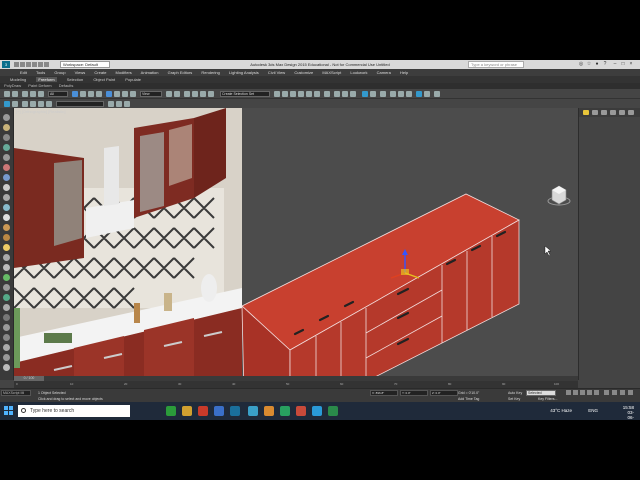 Image resolution: width=640 pixels, height=480 pixels. I want to click on text-icon, so click(6, 347).